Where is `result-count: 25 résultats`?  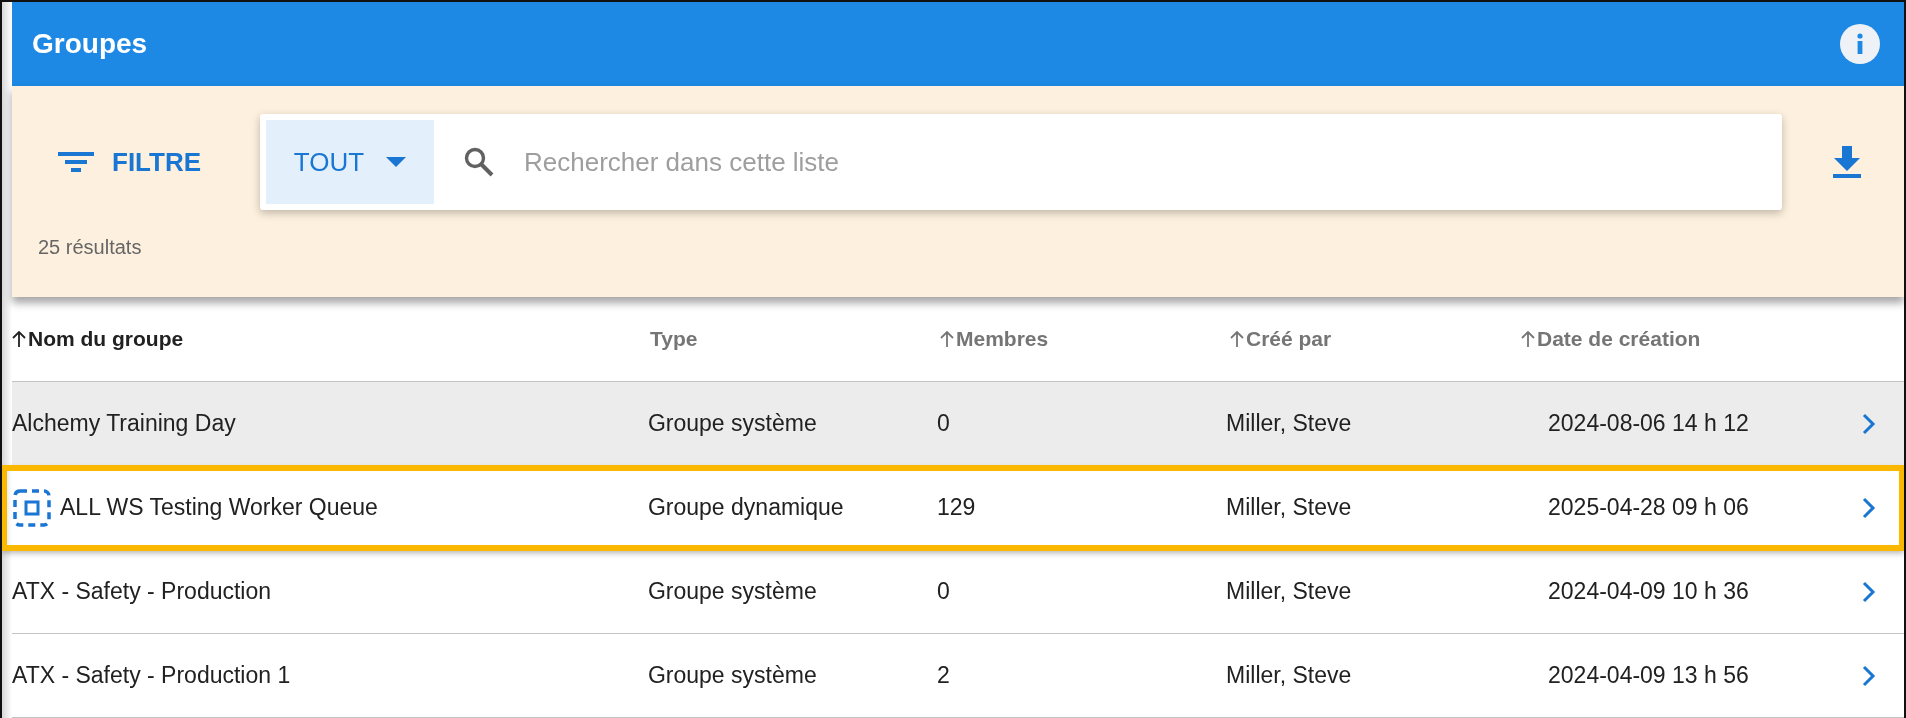 result-count: 25 résultats is located at coordinates (90, 248).